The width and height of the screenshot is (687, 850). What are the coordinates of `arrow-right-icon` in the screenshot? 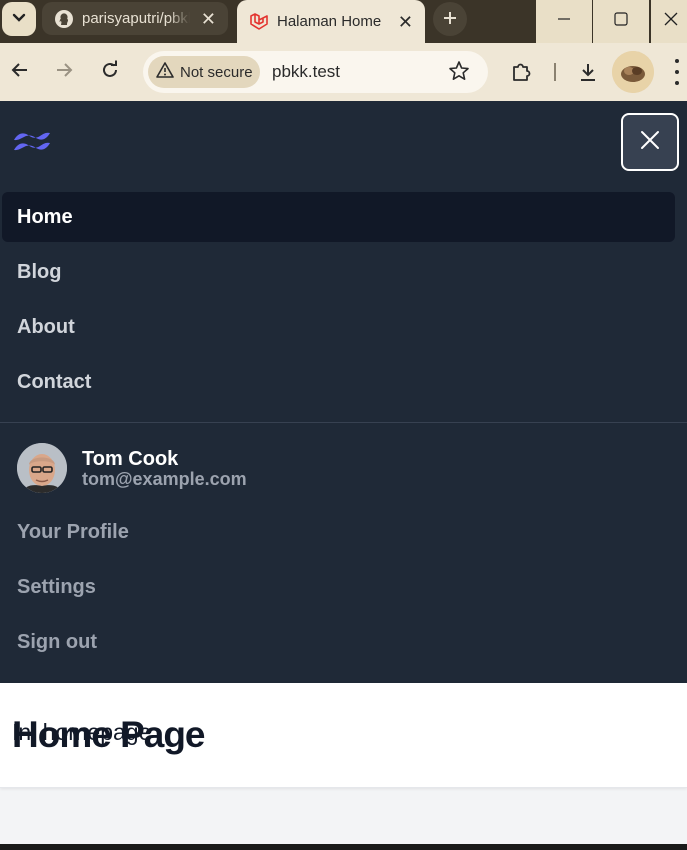 It's located at (64, 72).